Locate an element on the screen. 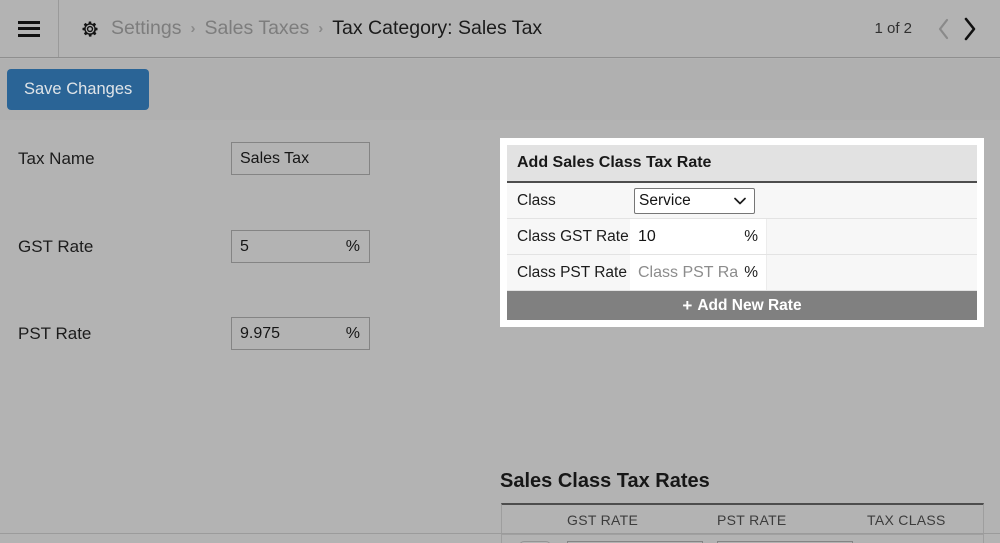  class-gst-rate-input is located at coordinates (698, 236).